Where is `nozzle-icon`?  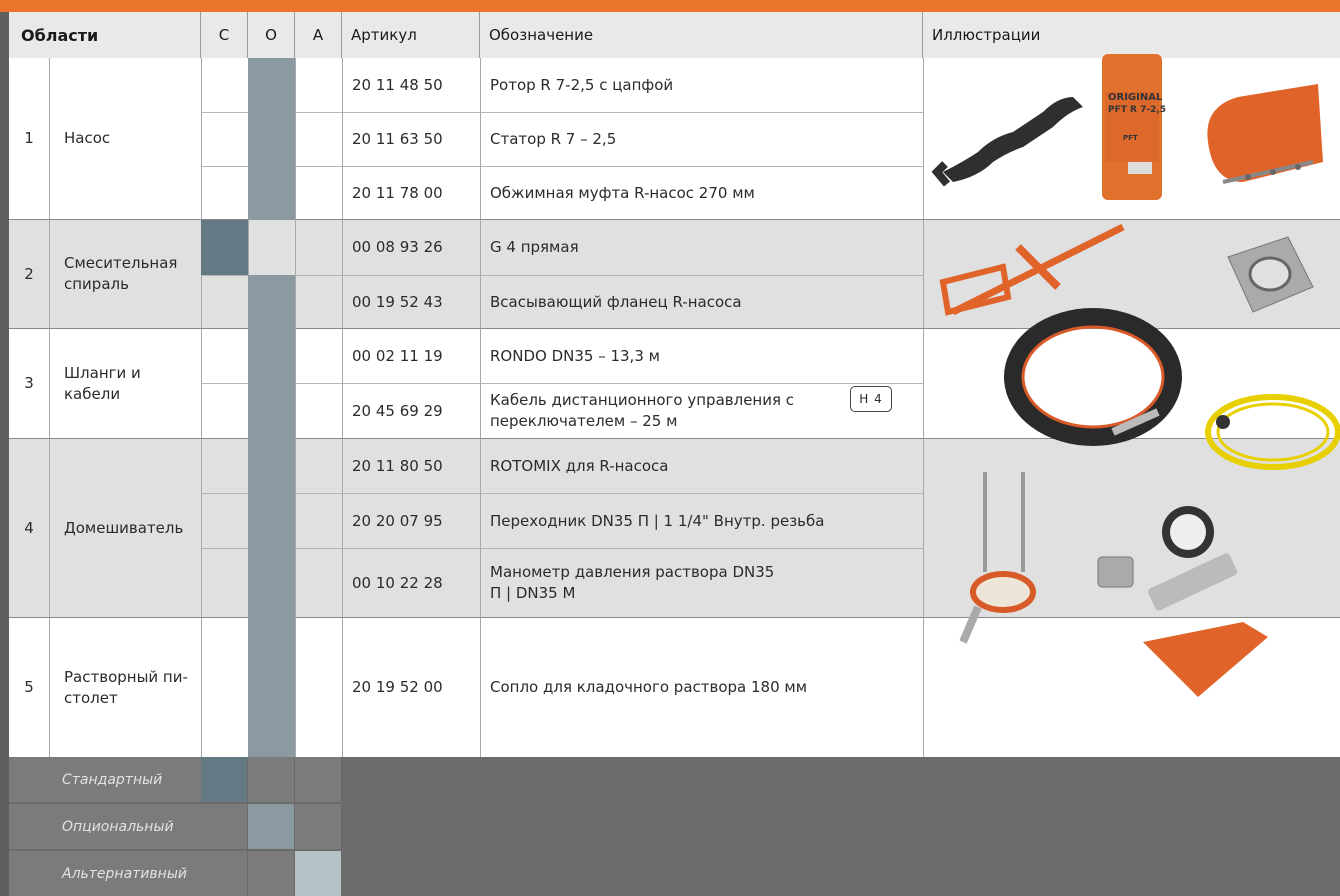 nozzle-icon is located at coordinates (1205, 659).